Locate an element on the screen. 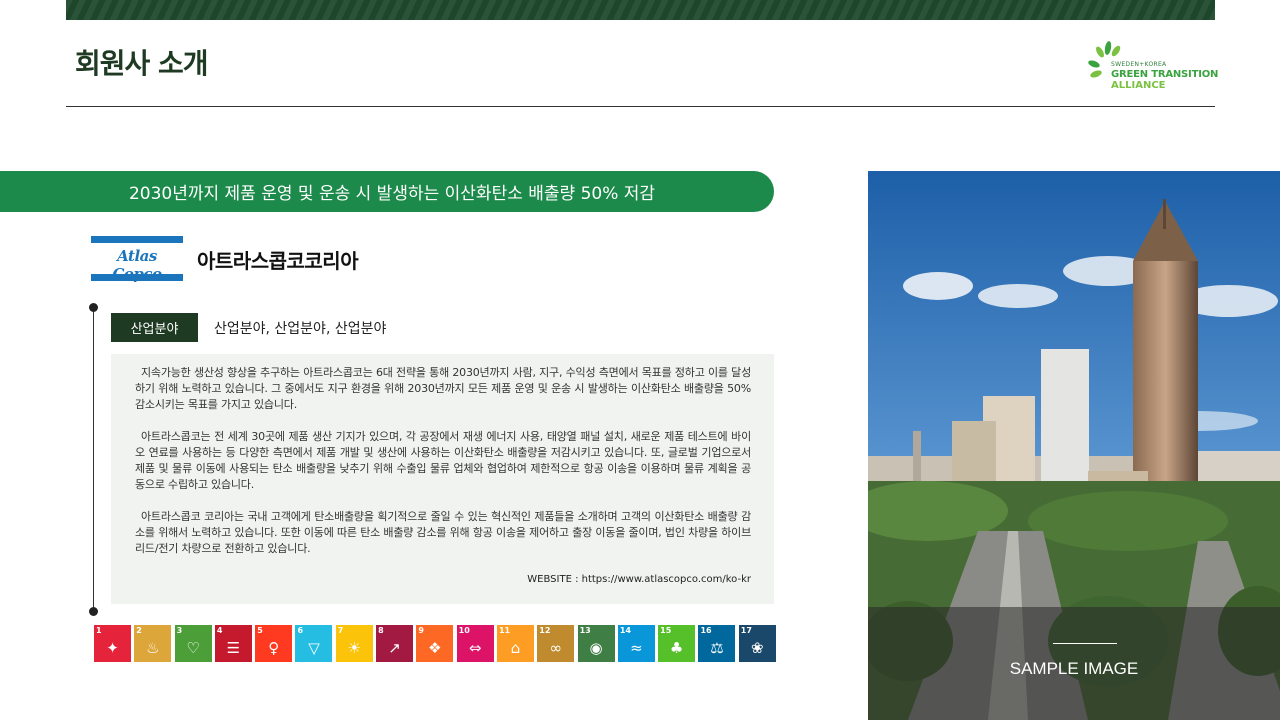  sdg-number: 16 is located at coordinates (706, 630).